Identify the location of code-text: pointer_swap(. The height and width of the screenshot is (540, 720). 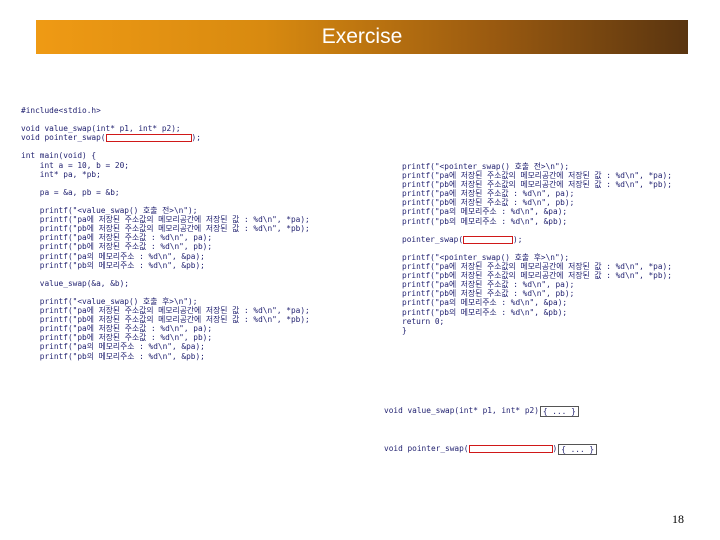
(433, 239).